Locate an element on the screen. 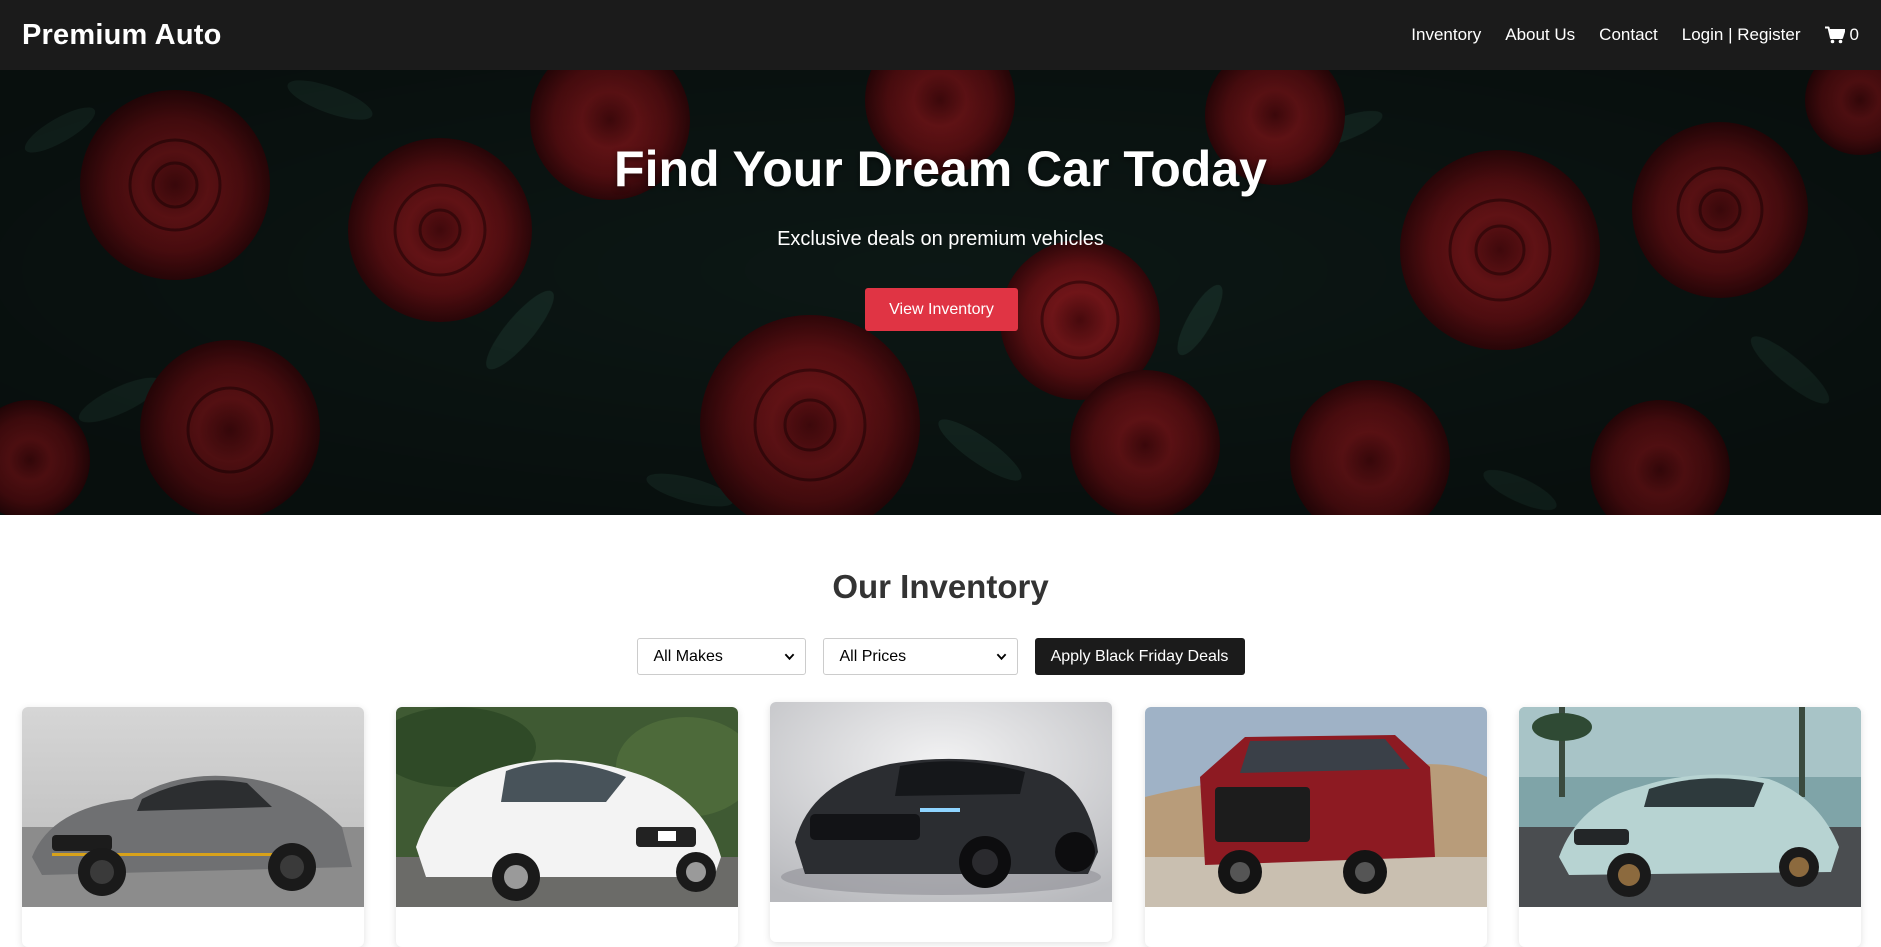 The image size is (1881, 947). hero-subtitle: Exclusive deals on premium vehicles is located at coordinates (940, 239).